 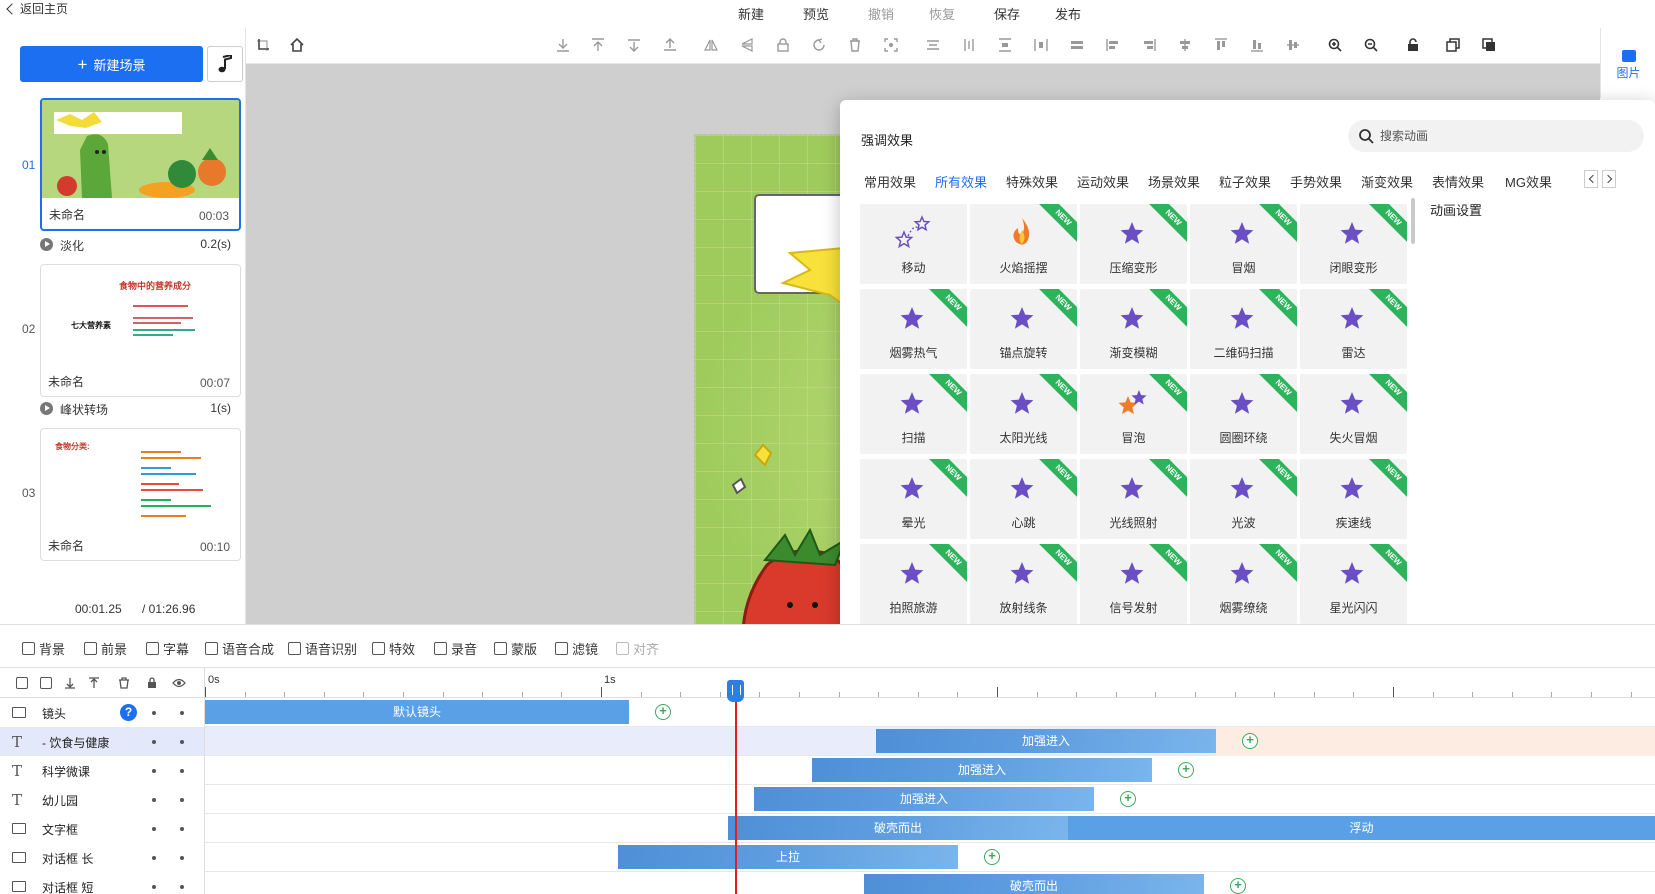 I want to click on effect-card: 移动, so click(x=913, y=244).